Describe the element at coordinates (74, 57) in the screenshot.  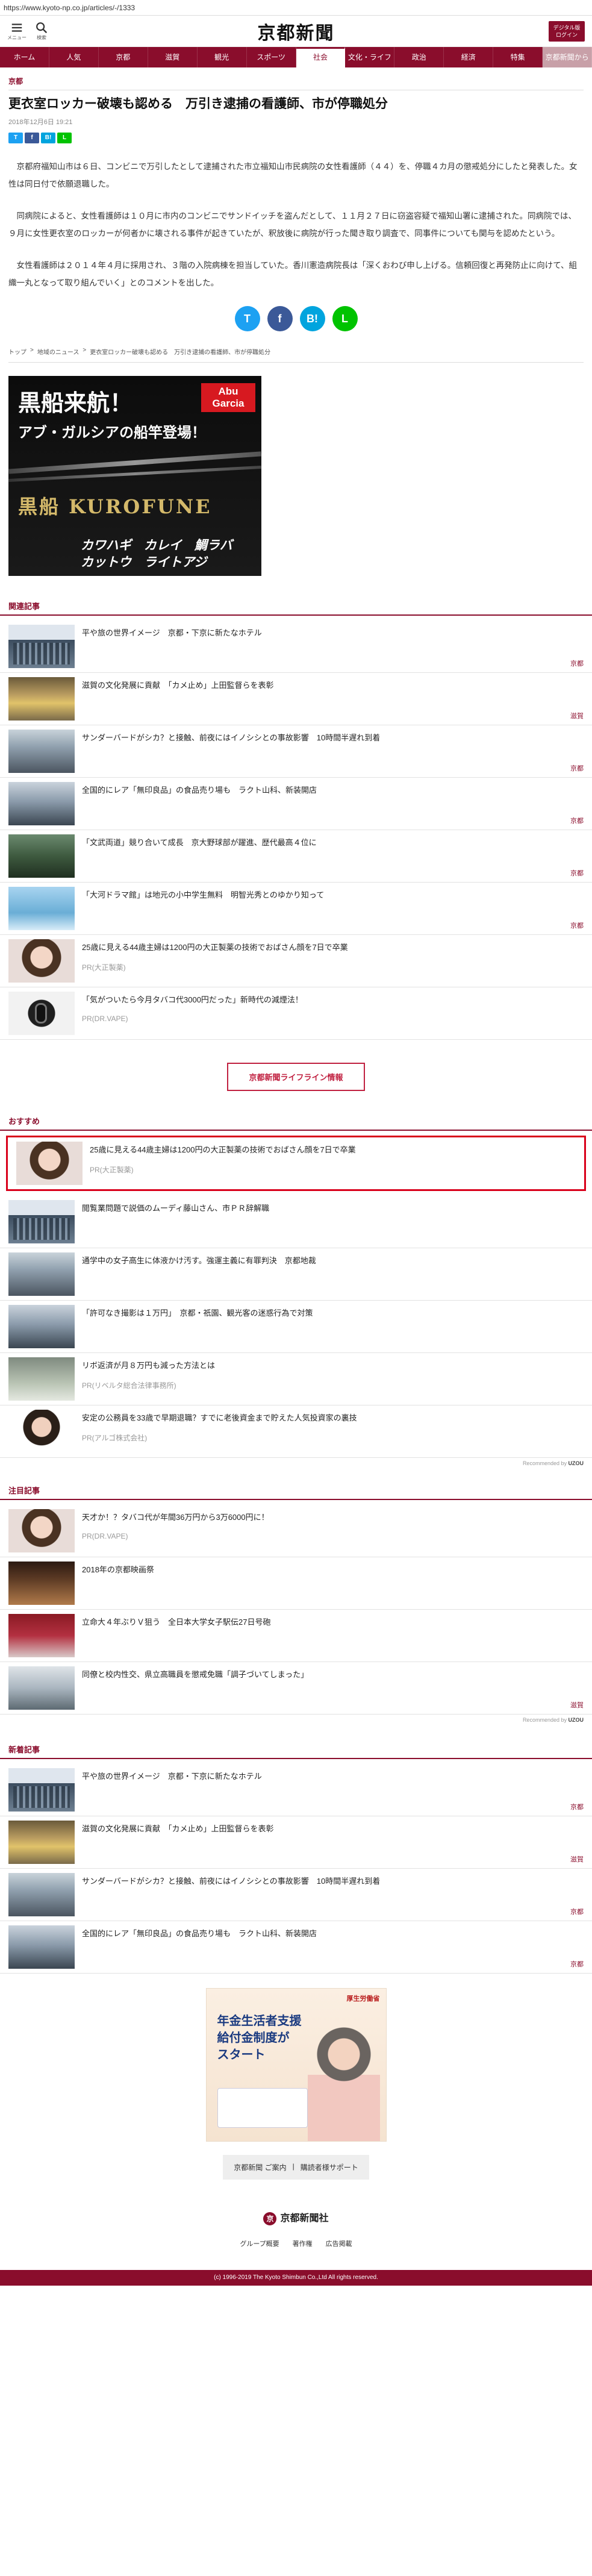
I see `nav-item: 人気` at that location.